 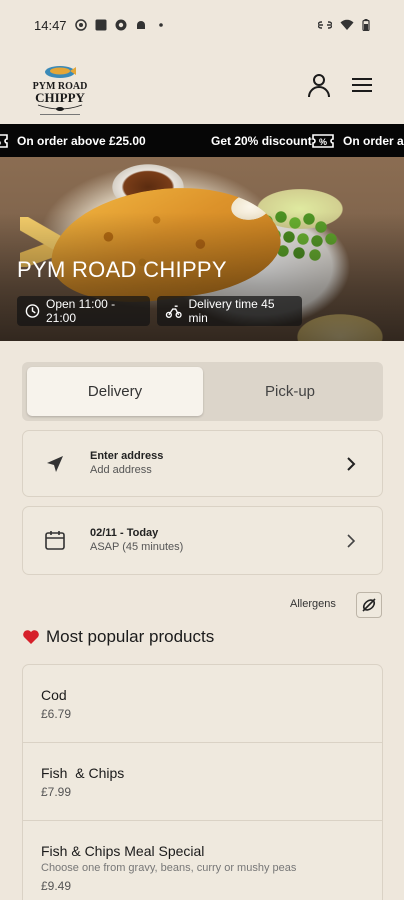 What do you see at coordinates (347, 24) in the screenshot?
I see `wifi-icon` at bounding box center [347, 24].